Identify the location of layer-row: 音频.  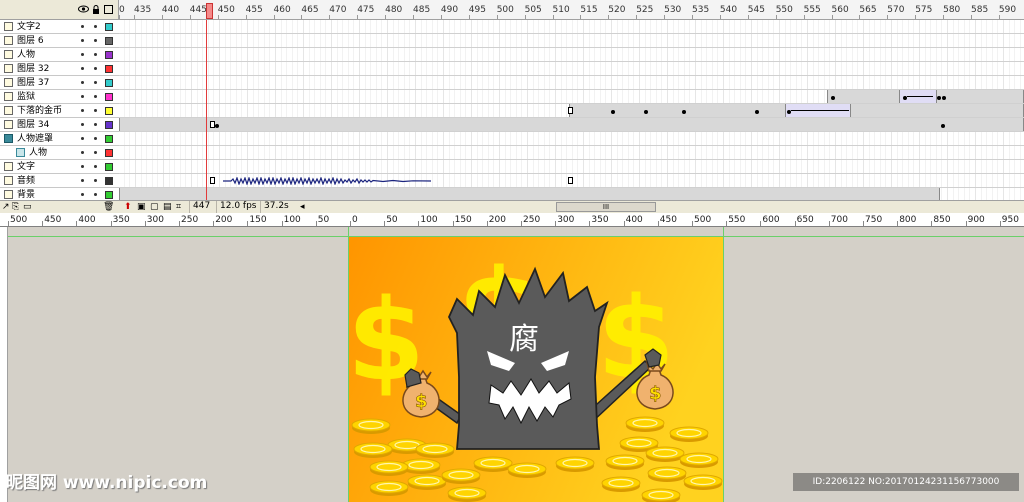
(59, 181).